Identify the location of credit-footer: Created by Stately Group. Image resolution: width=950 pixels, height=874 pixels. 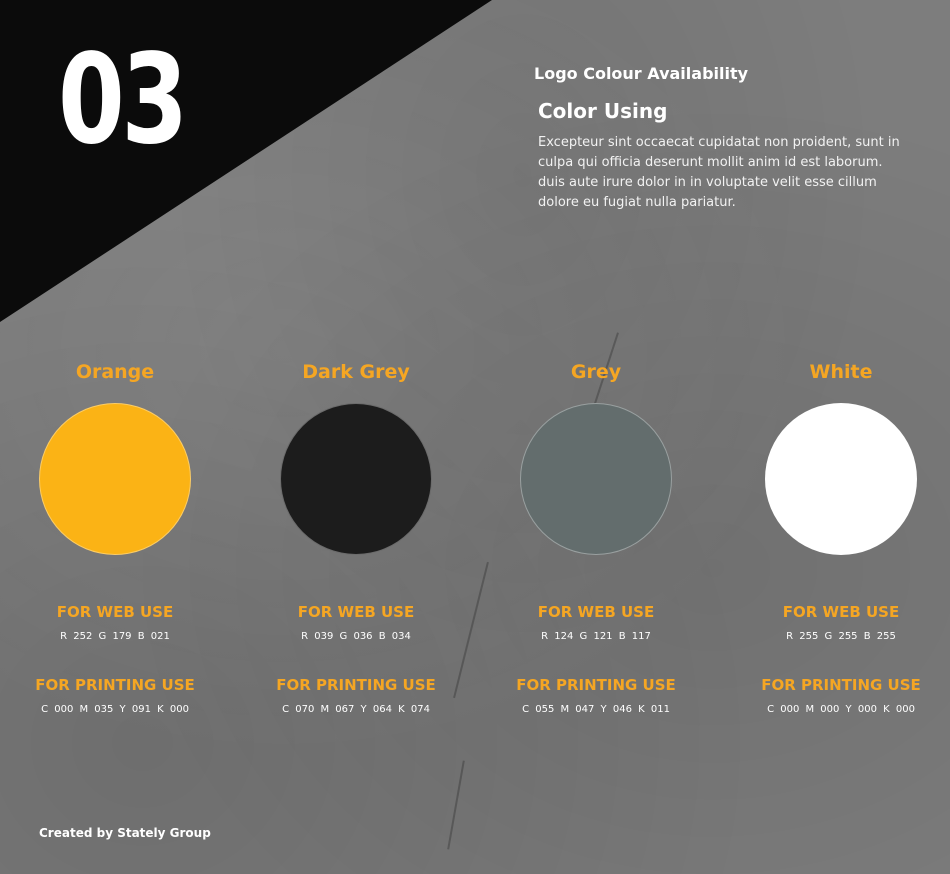
(125, 833).